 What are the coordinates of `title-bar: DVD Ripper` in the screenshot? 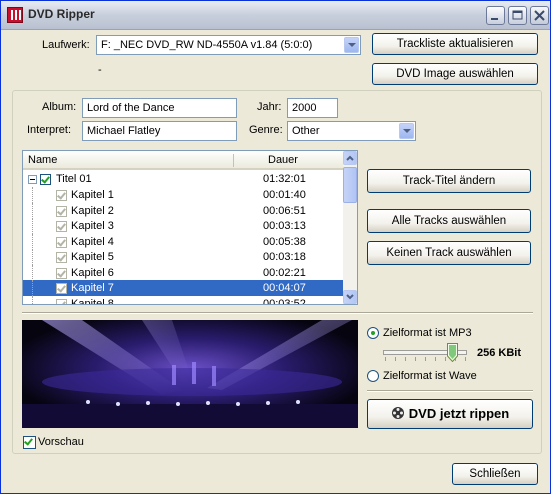 It's located at (275, 15).